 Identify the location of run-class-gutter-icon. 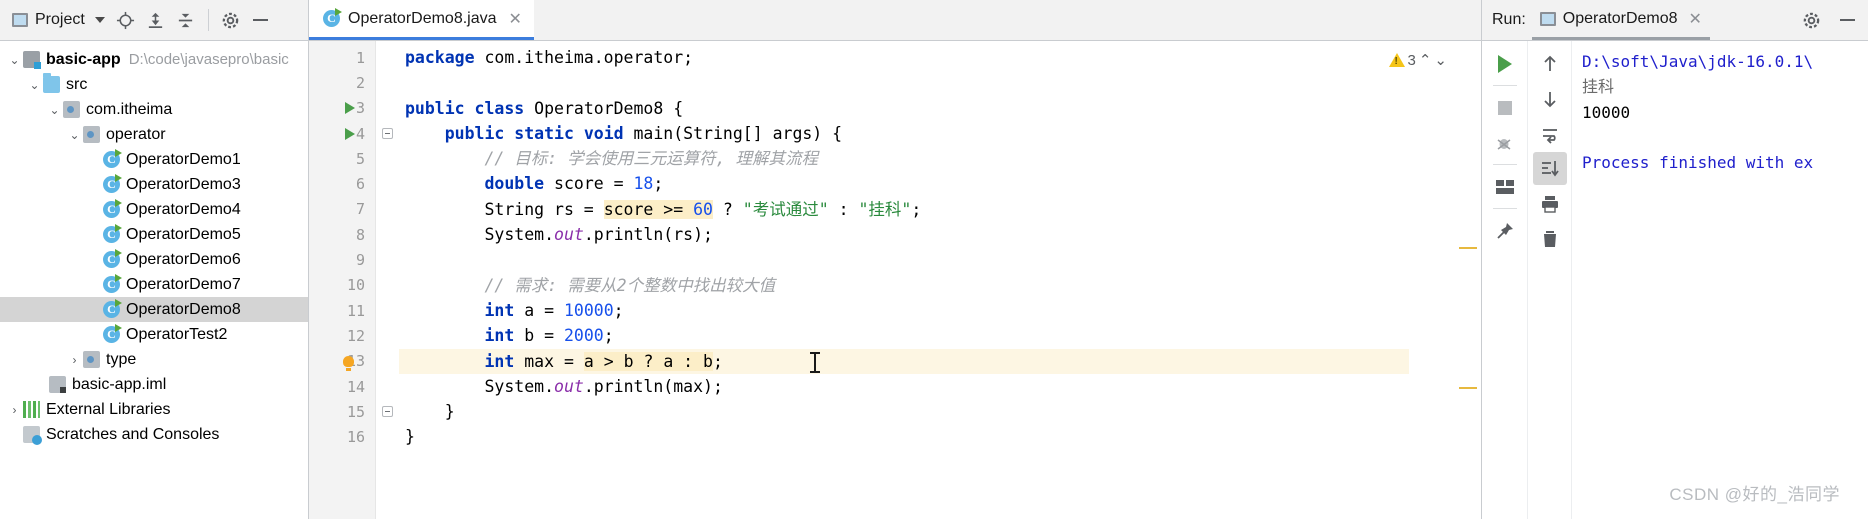
(350, 108).